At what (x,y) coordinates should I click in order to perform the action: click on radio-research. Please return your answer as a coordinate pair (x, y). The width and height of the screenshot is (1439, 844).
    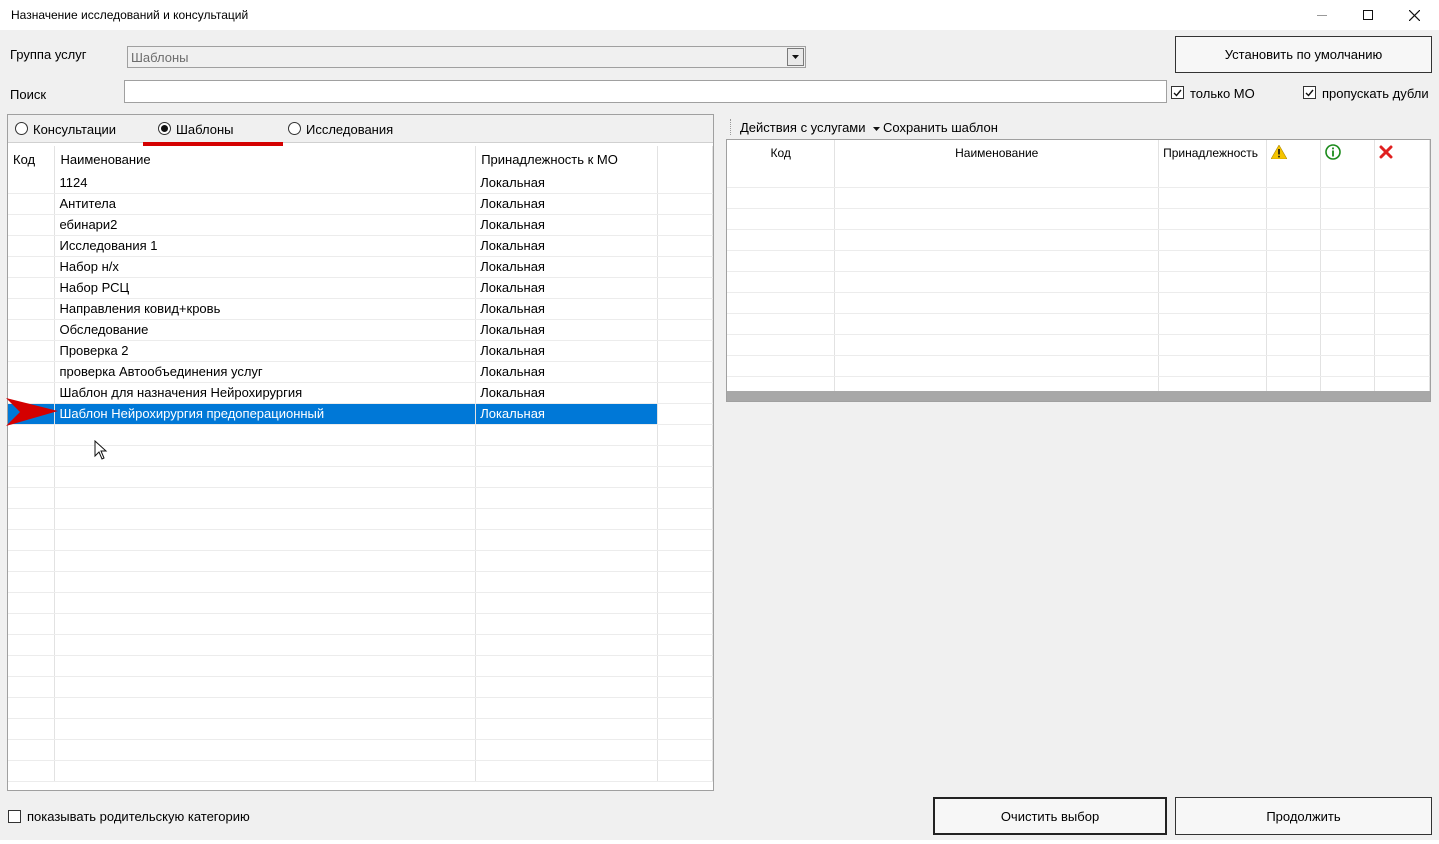
    Looking at the image, I should click on (294, 128).